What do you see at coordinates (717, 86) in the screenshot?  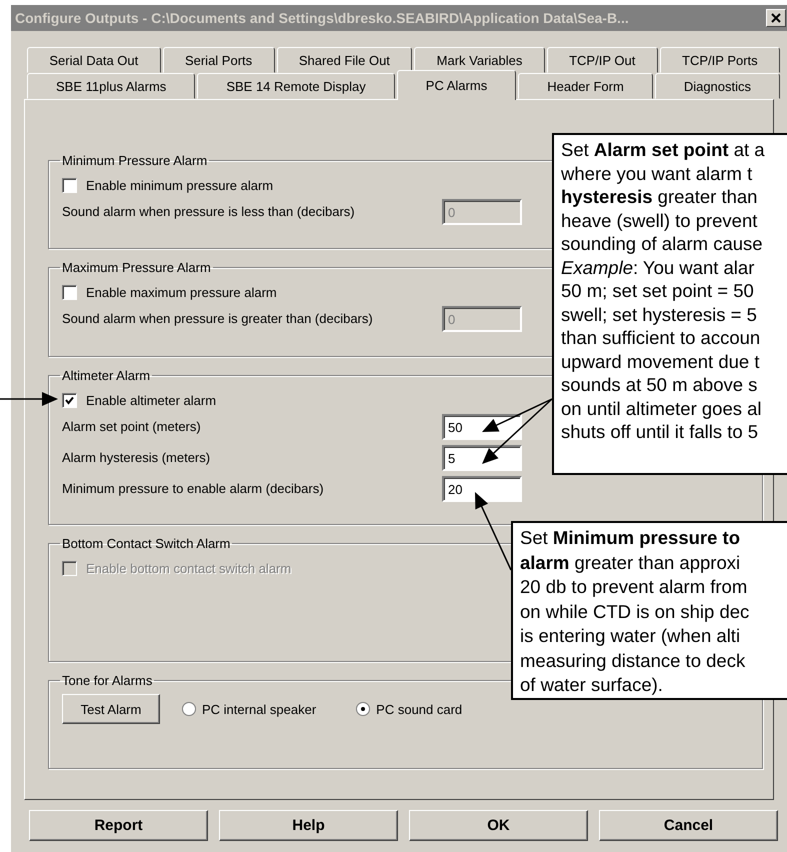 I see `tab: Diagnostics` at bounding box center [717, 86].